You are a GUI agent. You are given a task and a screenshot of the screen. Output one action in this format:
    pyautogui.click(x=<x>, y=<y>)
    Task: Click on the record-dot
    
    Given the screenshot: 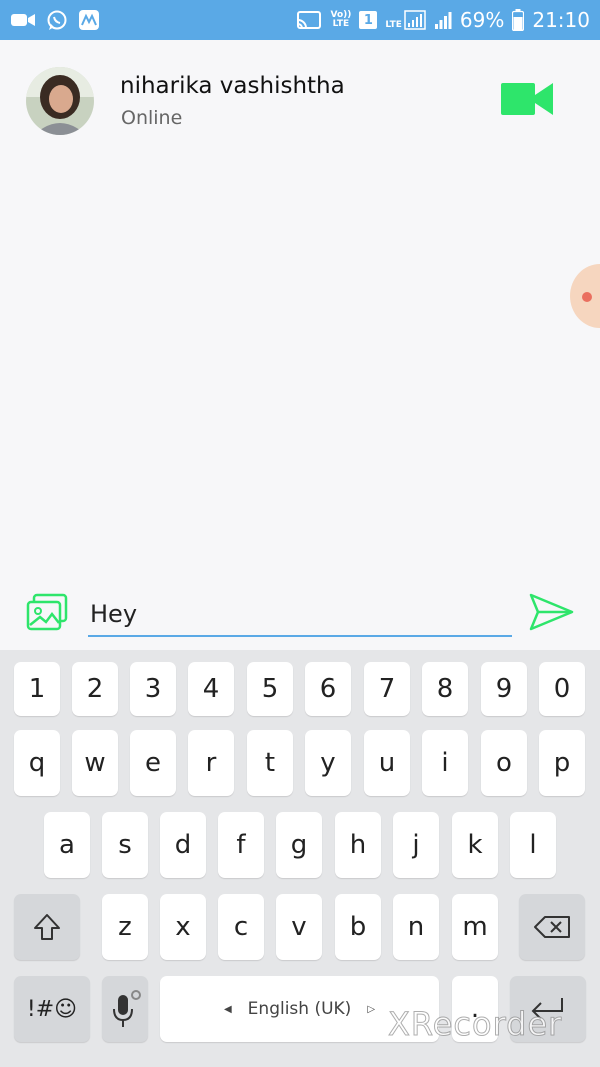 What is the action you would take?
    pyautogui.click(x=587, y=297)
    